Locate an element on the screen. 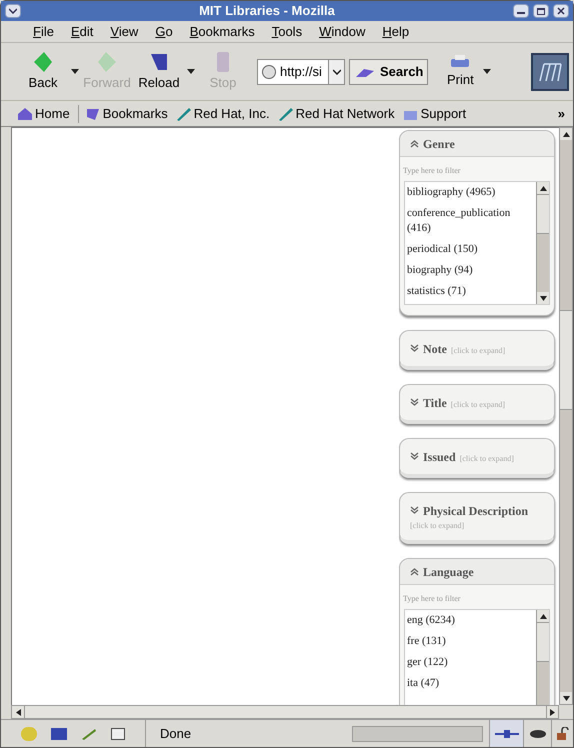  close-icon is located at coordinates (561, 11).